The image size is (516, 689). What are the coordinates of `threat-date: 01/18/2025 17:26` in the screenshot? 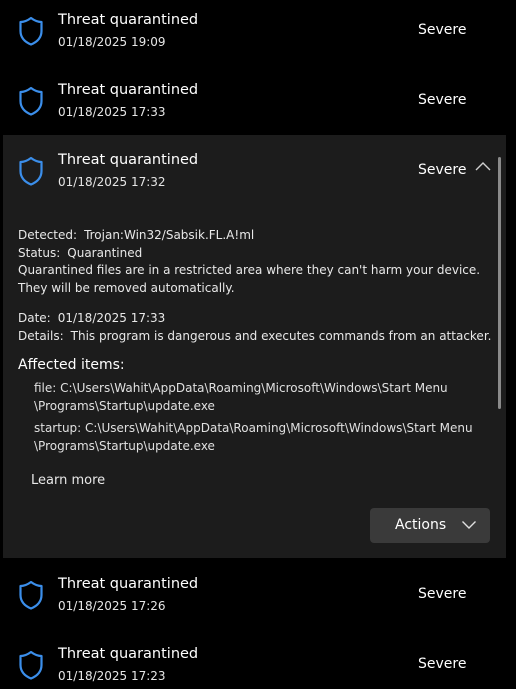 It's located at (112, 606).